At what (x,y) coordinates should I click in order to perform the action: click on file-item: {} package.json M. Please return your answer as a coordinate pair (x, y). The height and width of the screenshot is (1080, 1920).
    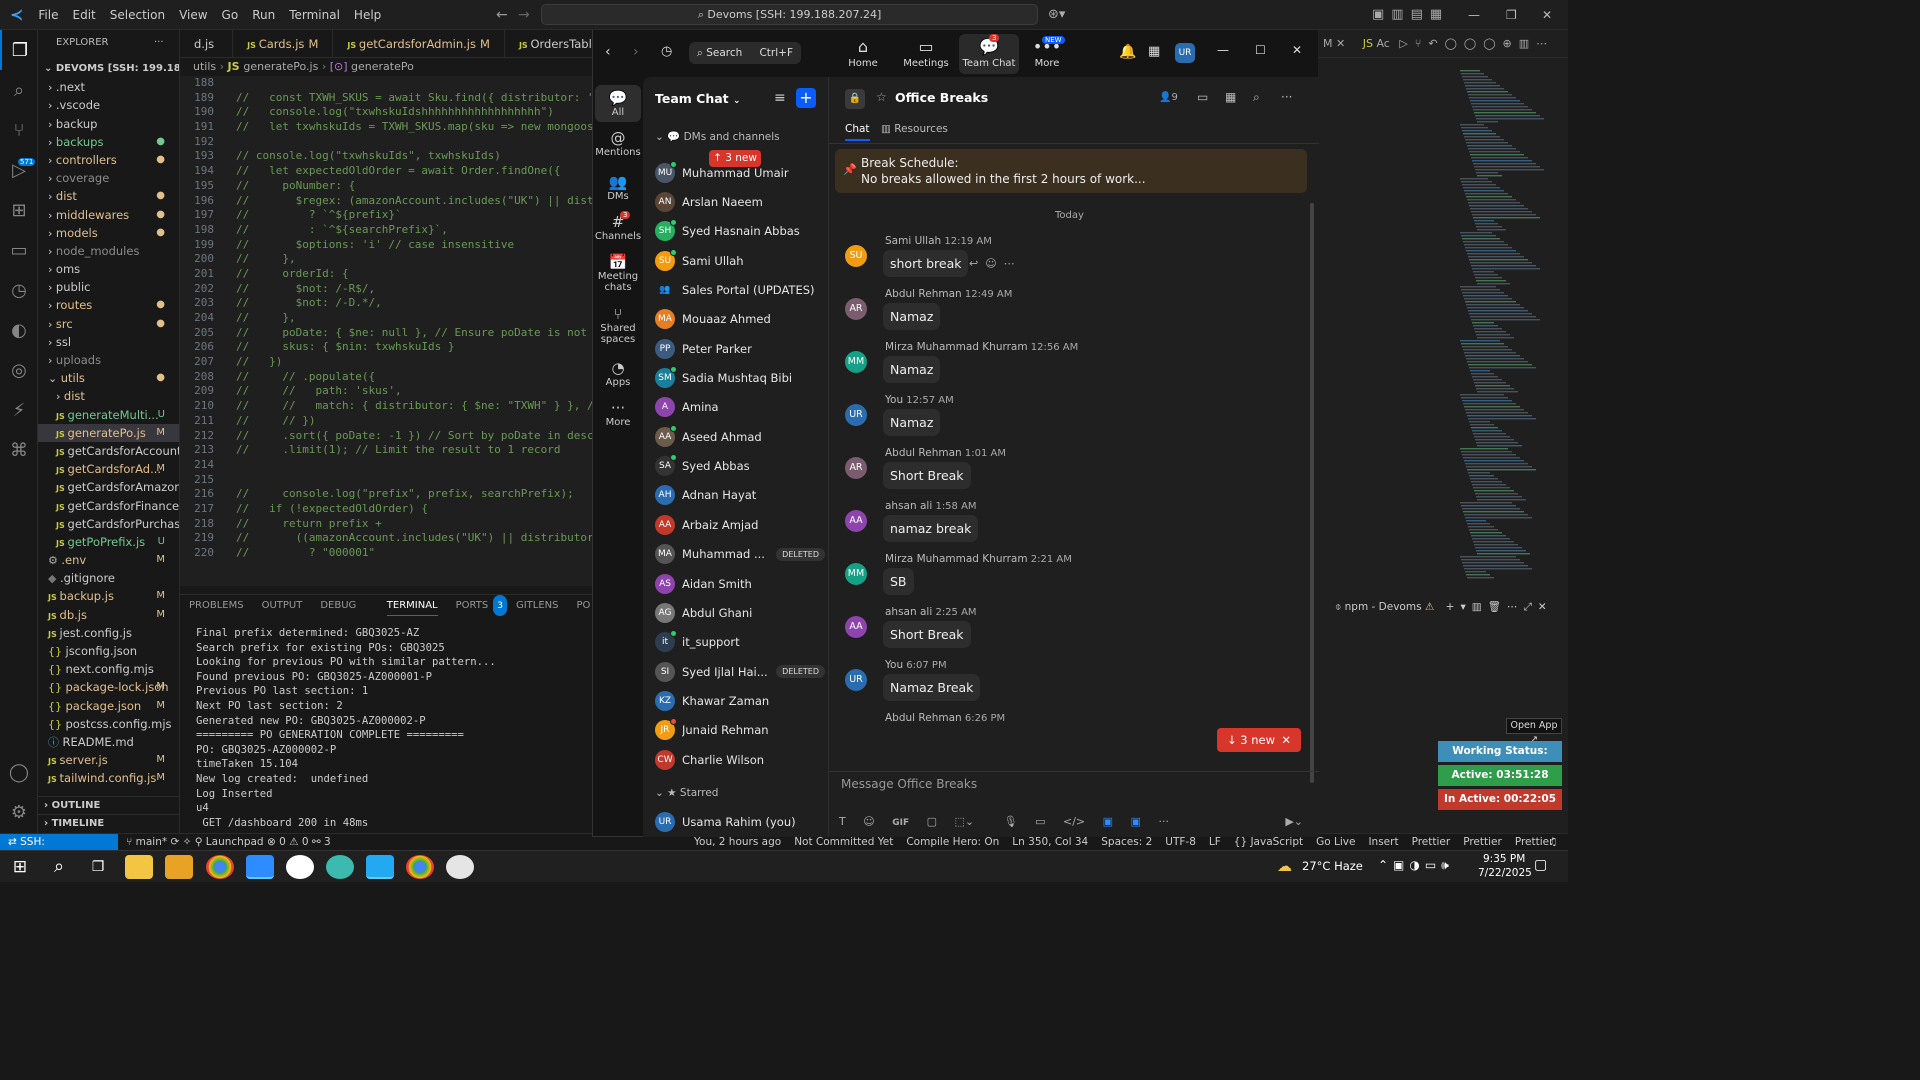
    Looking at the image, I should click on (108, 706).